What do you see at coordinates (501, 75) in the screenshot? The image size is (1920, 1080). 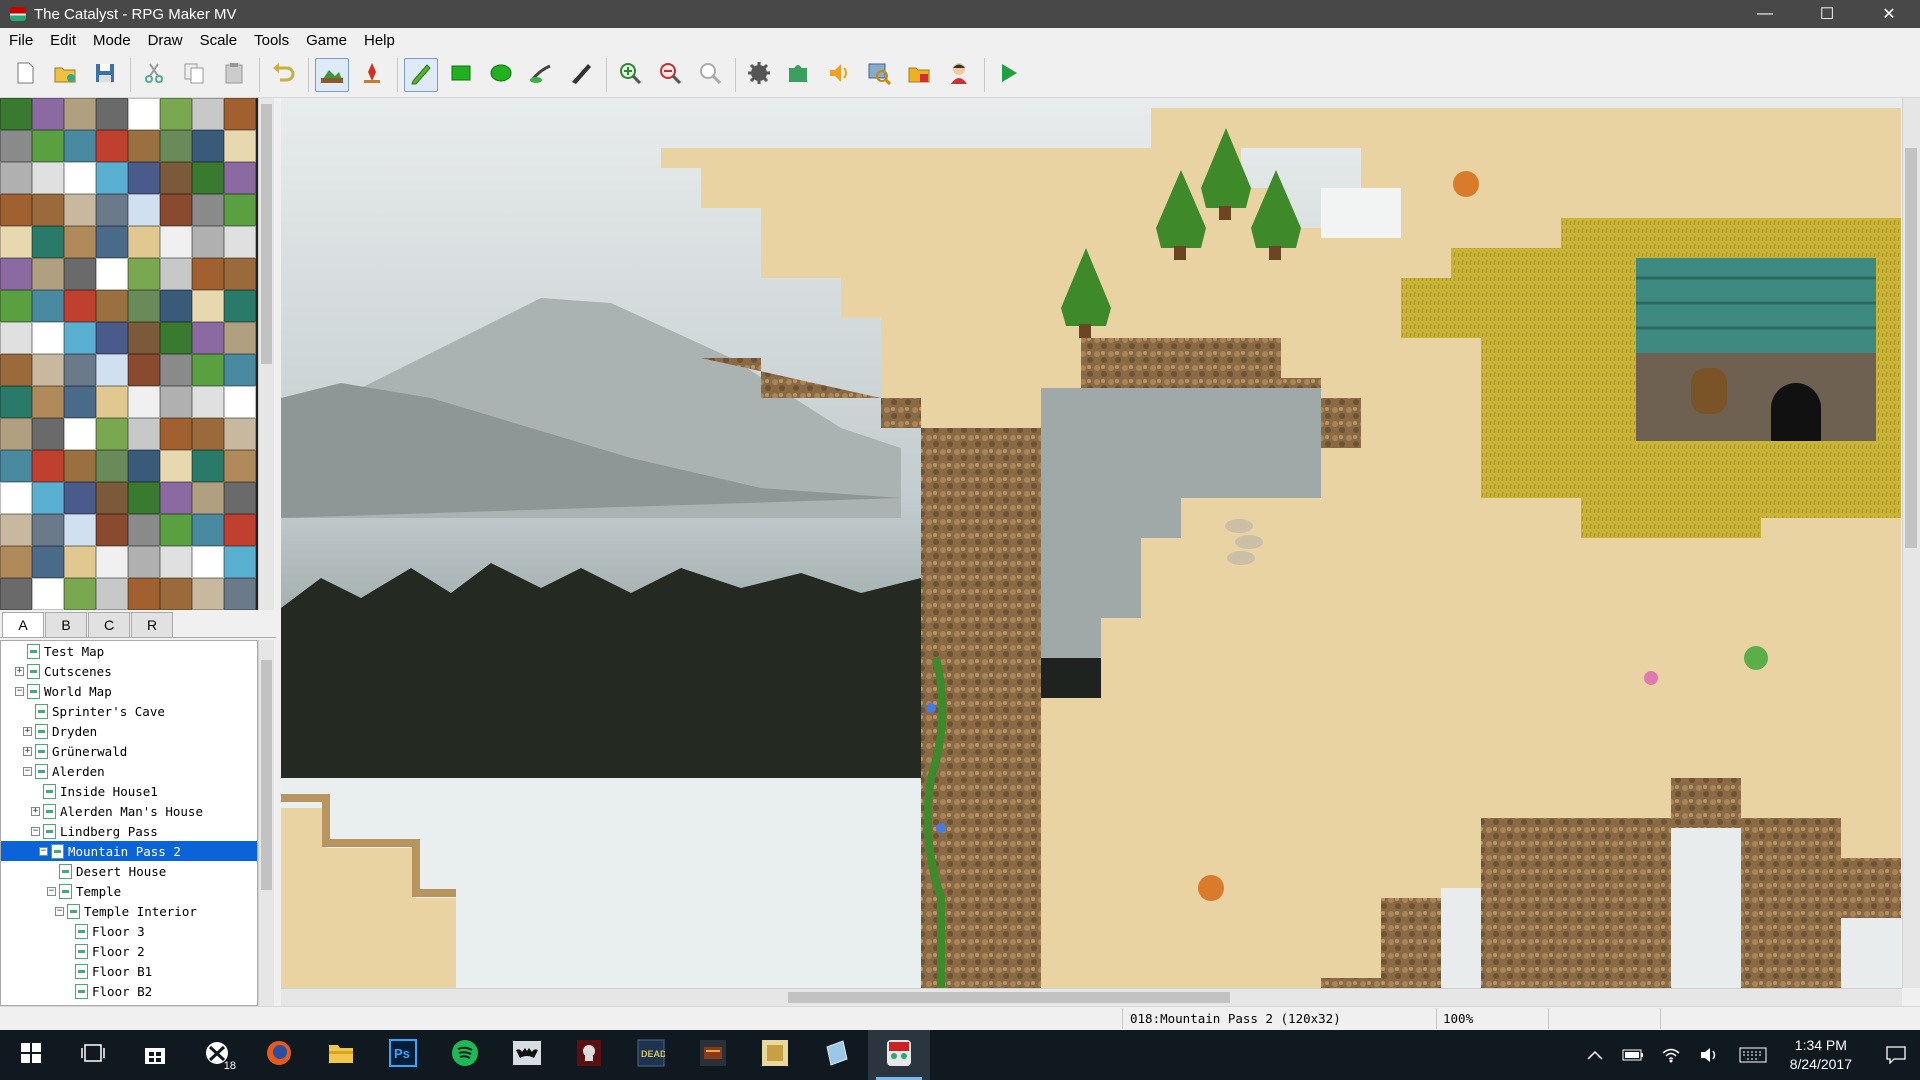 I see `ellipse-button` at bounding box center [501, 75].